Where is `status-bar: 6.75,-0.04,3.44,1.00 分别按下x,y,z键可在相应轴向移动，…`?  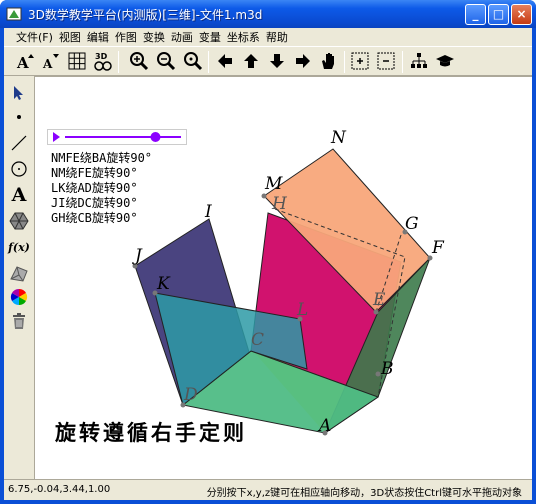
status-bar: 6.75,-0.04,3.44,1.00 分别按下x,y,z键可在相应轴向移动，… is located at coordinates (268, 489).